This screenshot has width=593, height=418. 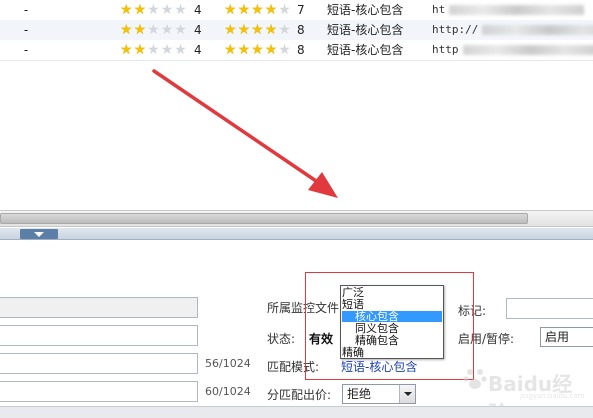 What do you see at coordinates (99, 307) in the screenshot?
I see `keyword-field` at bounding box center [99, 307].